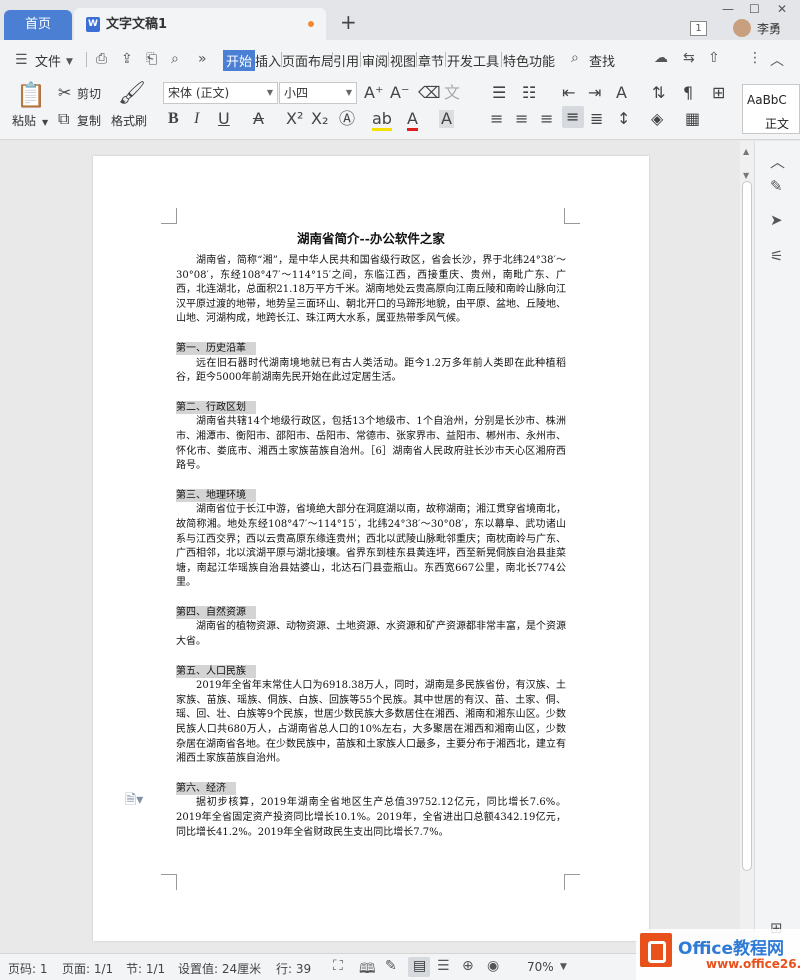 The image size is (800, 980). Describe the element at coordinates (431, 60) in the screenshot. I see `tab-chapter: 章节` at that location.